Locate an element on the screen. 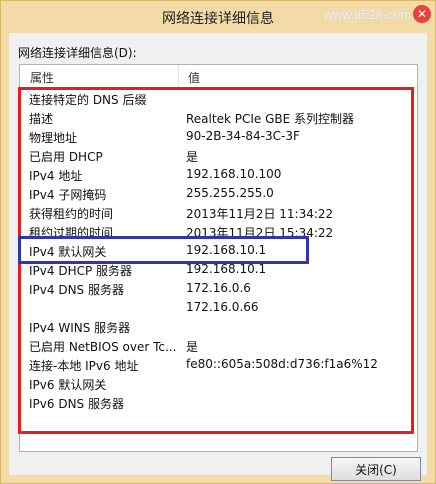 This screenshot has width=436, height=484. table-row: IPv4 子网掩码 255.255.255.0 is located at coordinates (218, 193).